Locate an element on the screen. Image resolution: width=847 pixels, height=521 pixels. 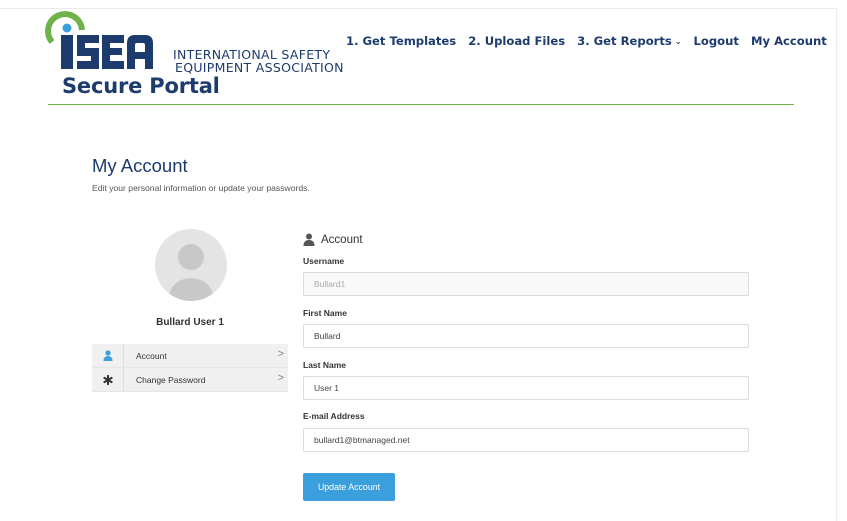
nav-get-templates: 1. Get Templates is located at coordinates (401, 41).